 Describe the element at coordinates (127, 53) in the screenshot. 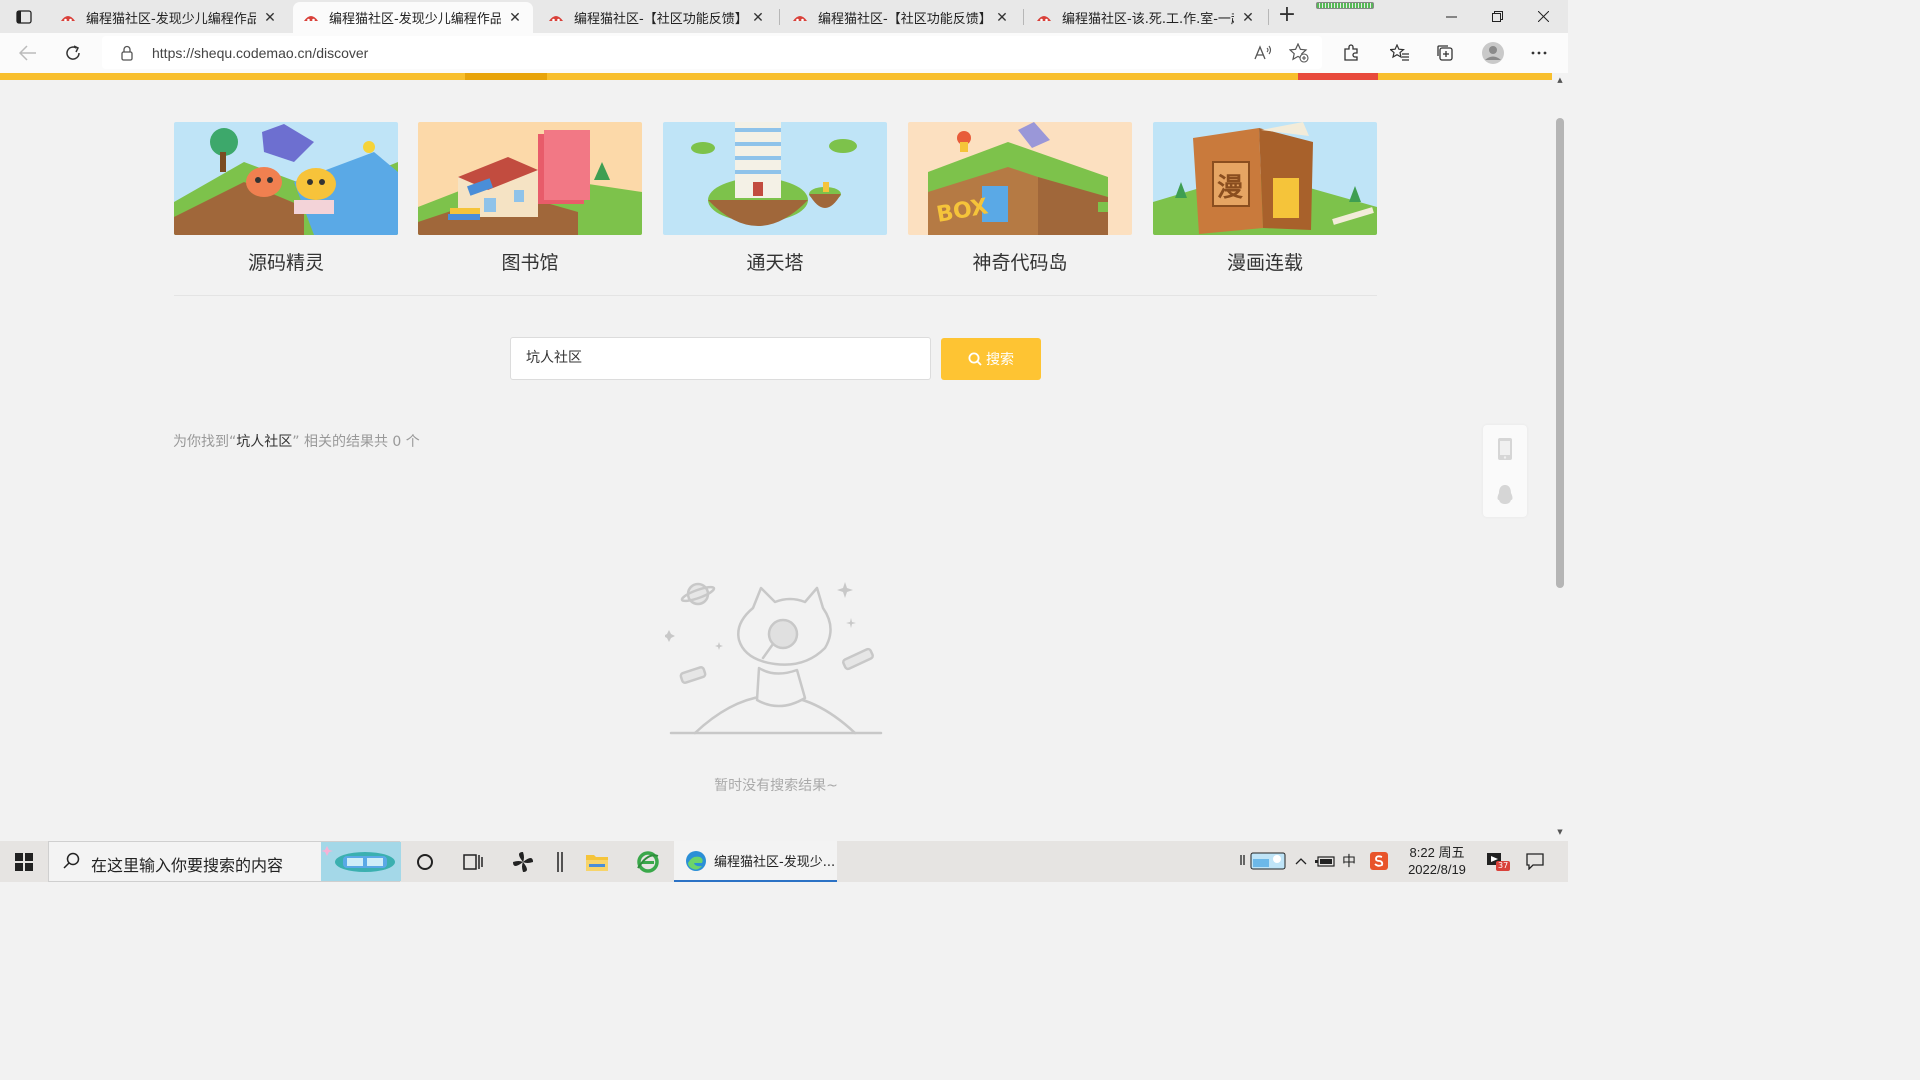

I see `lock-icon` at that location.